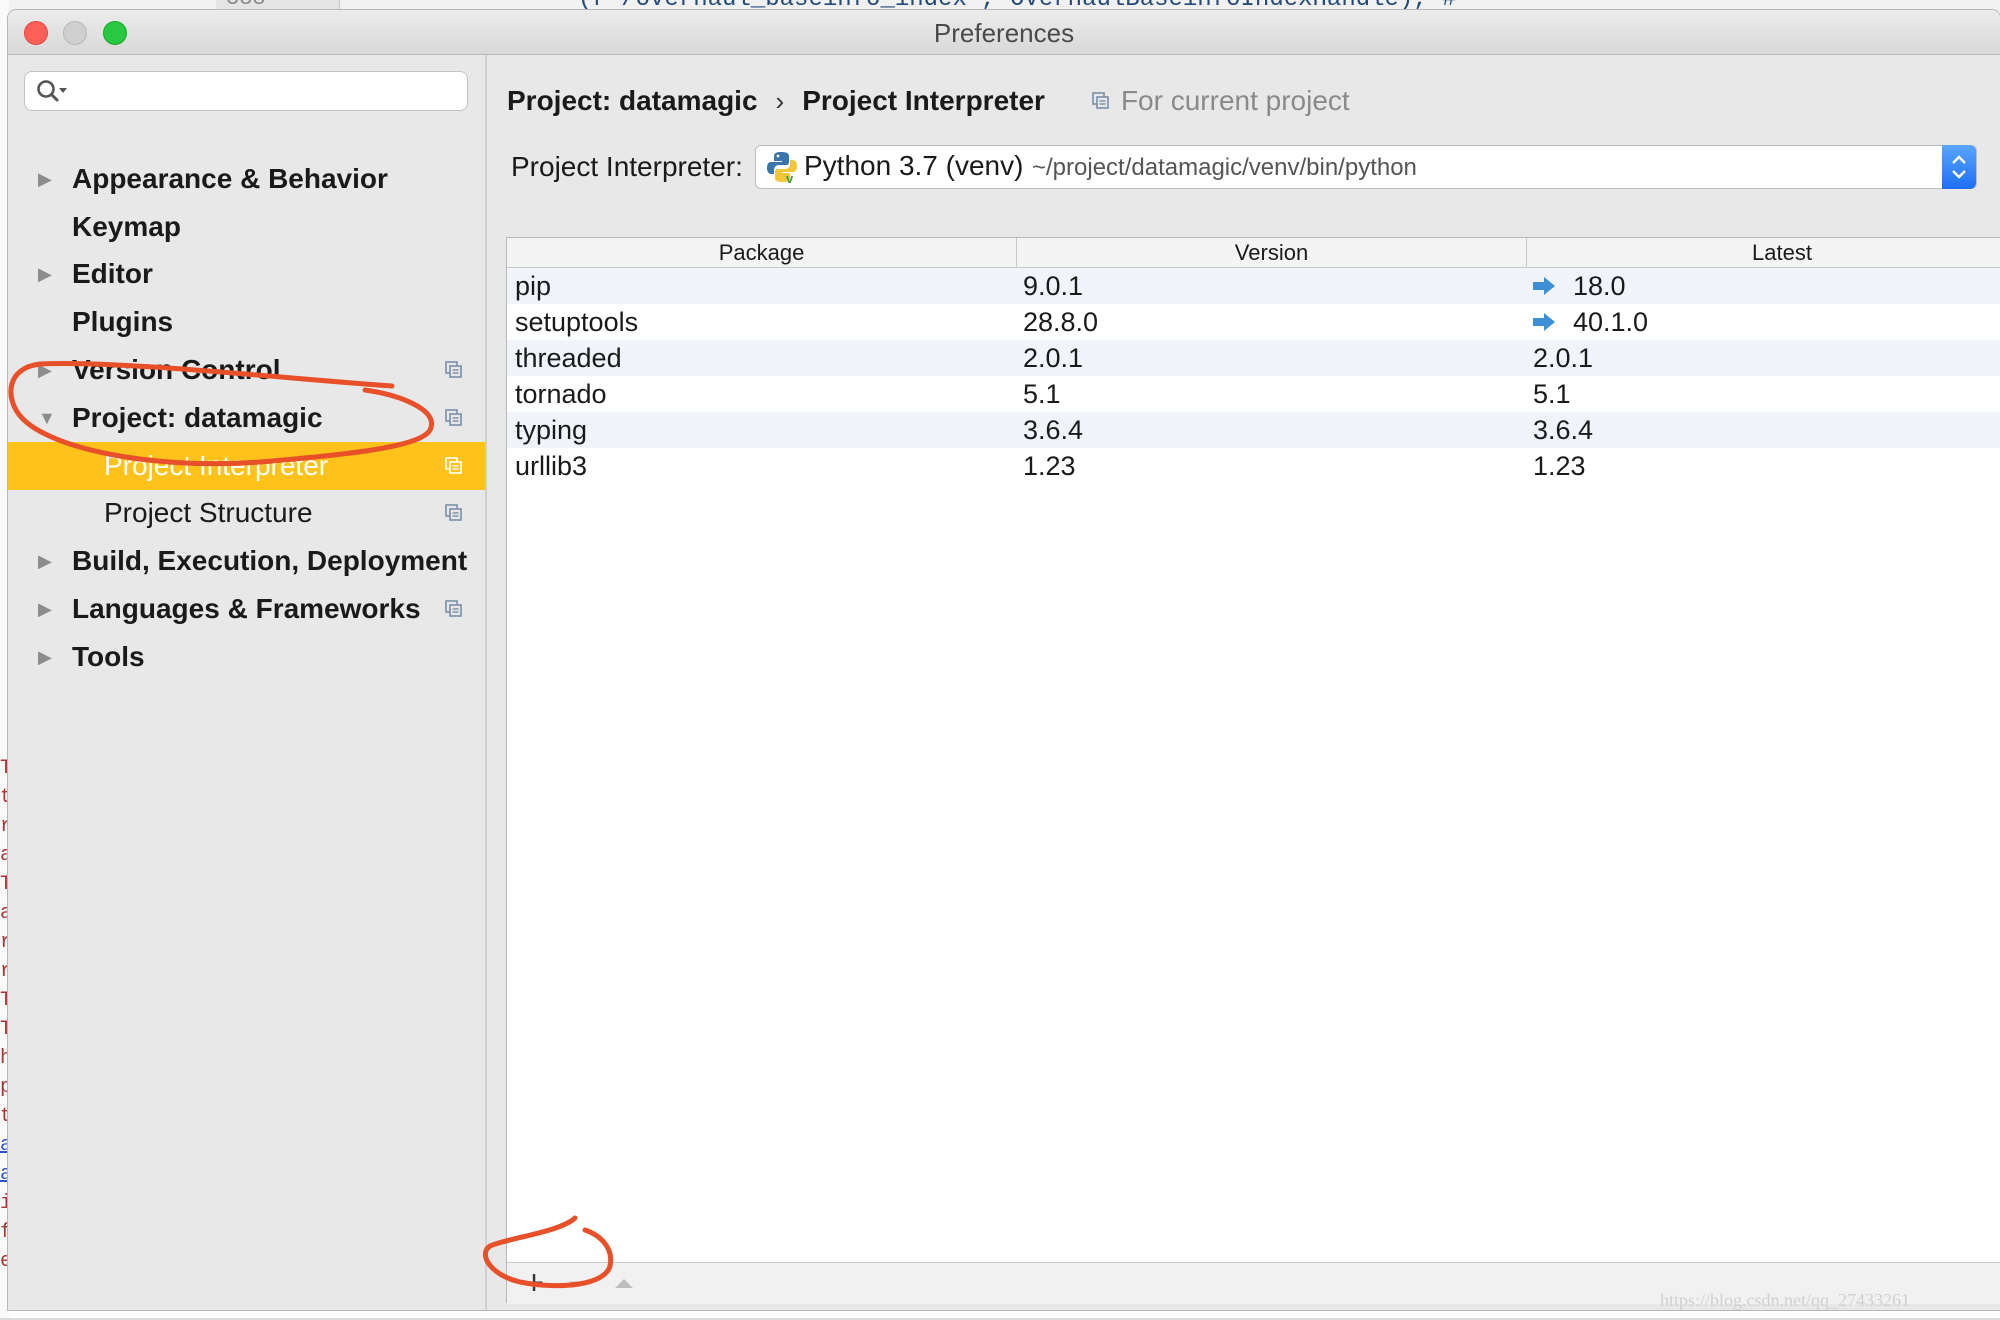 This screenshot has height=1320, width=2000. I want to click on sidebar-item-tools: ▶ Tools, so click(246, 657).